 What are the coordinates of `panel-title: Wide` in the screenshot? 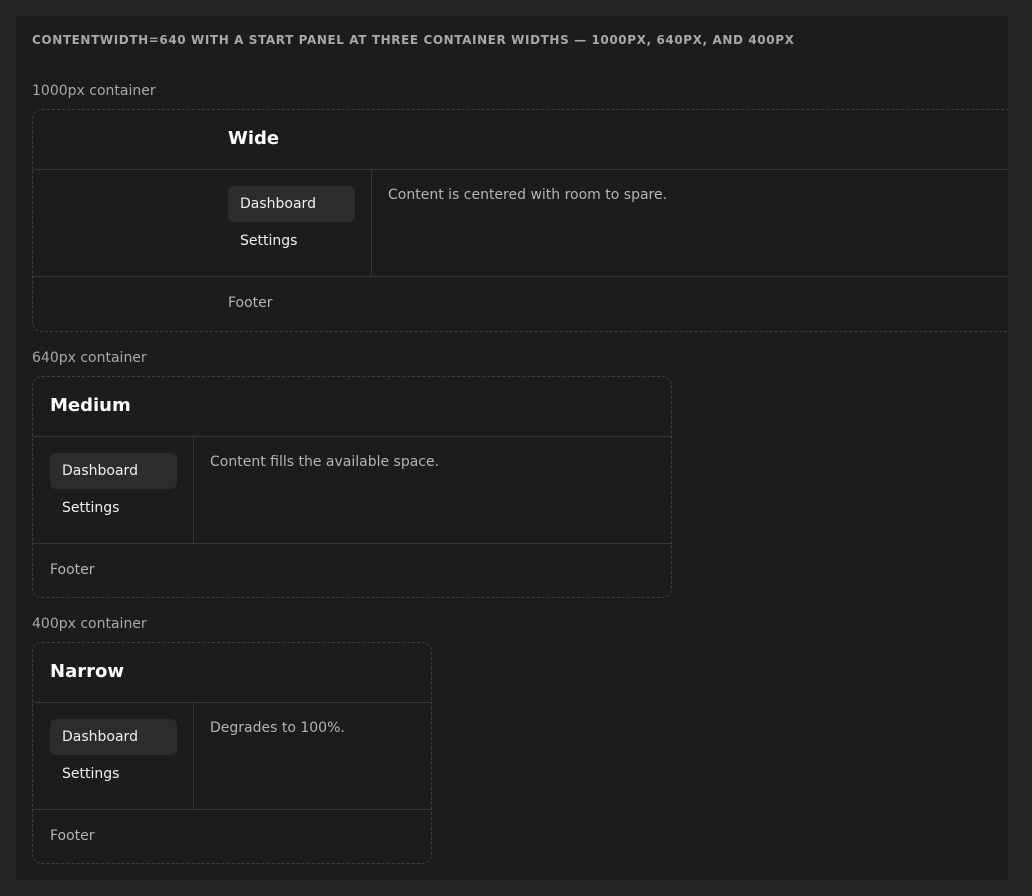 It's located at (254, 138).